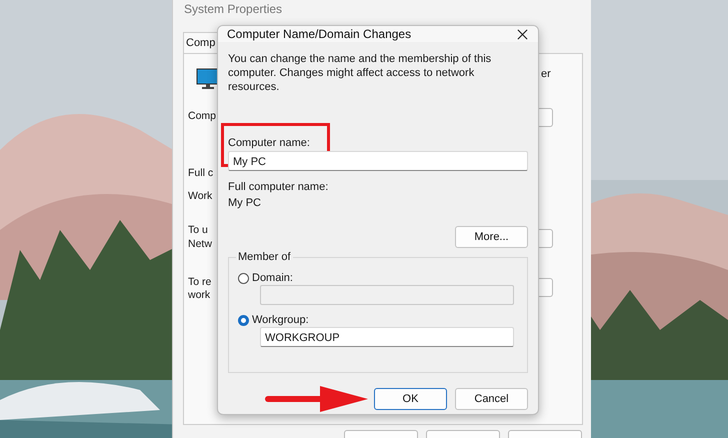 The height and width of the screenshot is (438, 728). Describe the element at coordinates (491, 399) in the screenshot. I see `cancel-button: Cancel` at that location.